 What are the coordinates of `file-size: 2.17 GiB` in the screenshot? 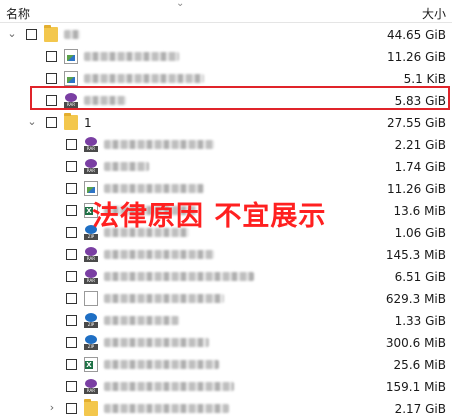 It's located at (420, 409).